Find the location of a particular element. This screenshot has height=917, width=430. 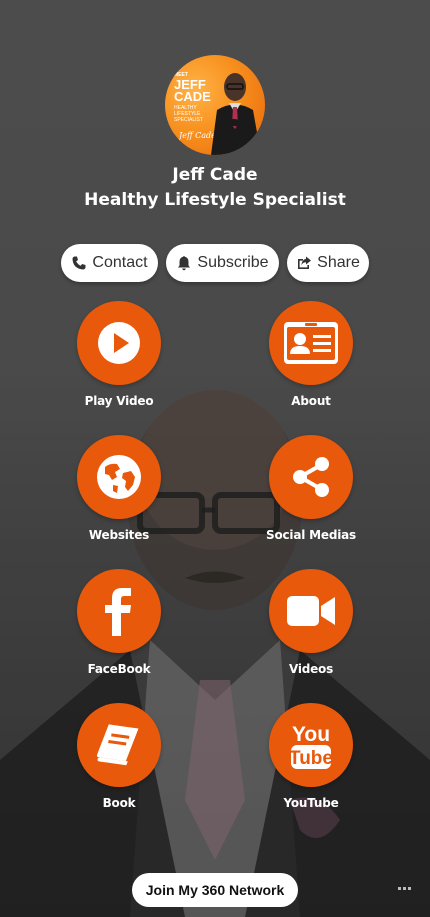

tile-facebook: FaceBook is located at coordinates (119, 622).